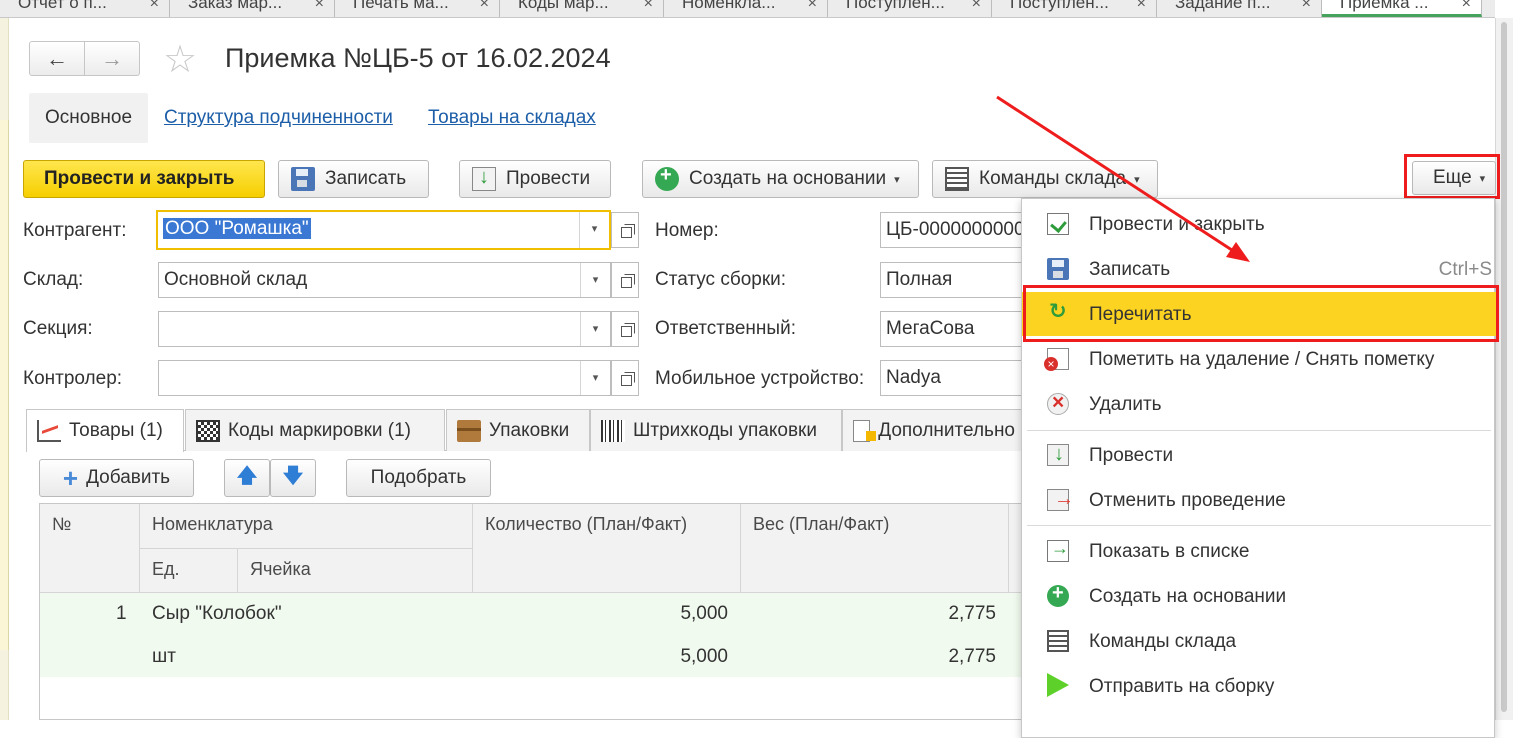 The height and width of the screenshot is (738, 1513). What do you see at coordinates (1402, 8) in the screenshot?
I see `window-tab-priemka: Приемка ... ×` at bounding box center [1402, 8].